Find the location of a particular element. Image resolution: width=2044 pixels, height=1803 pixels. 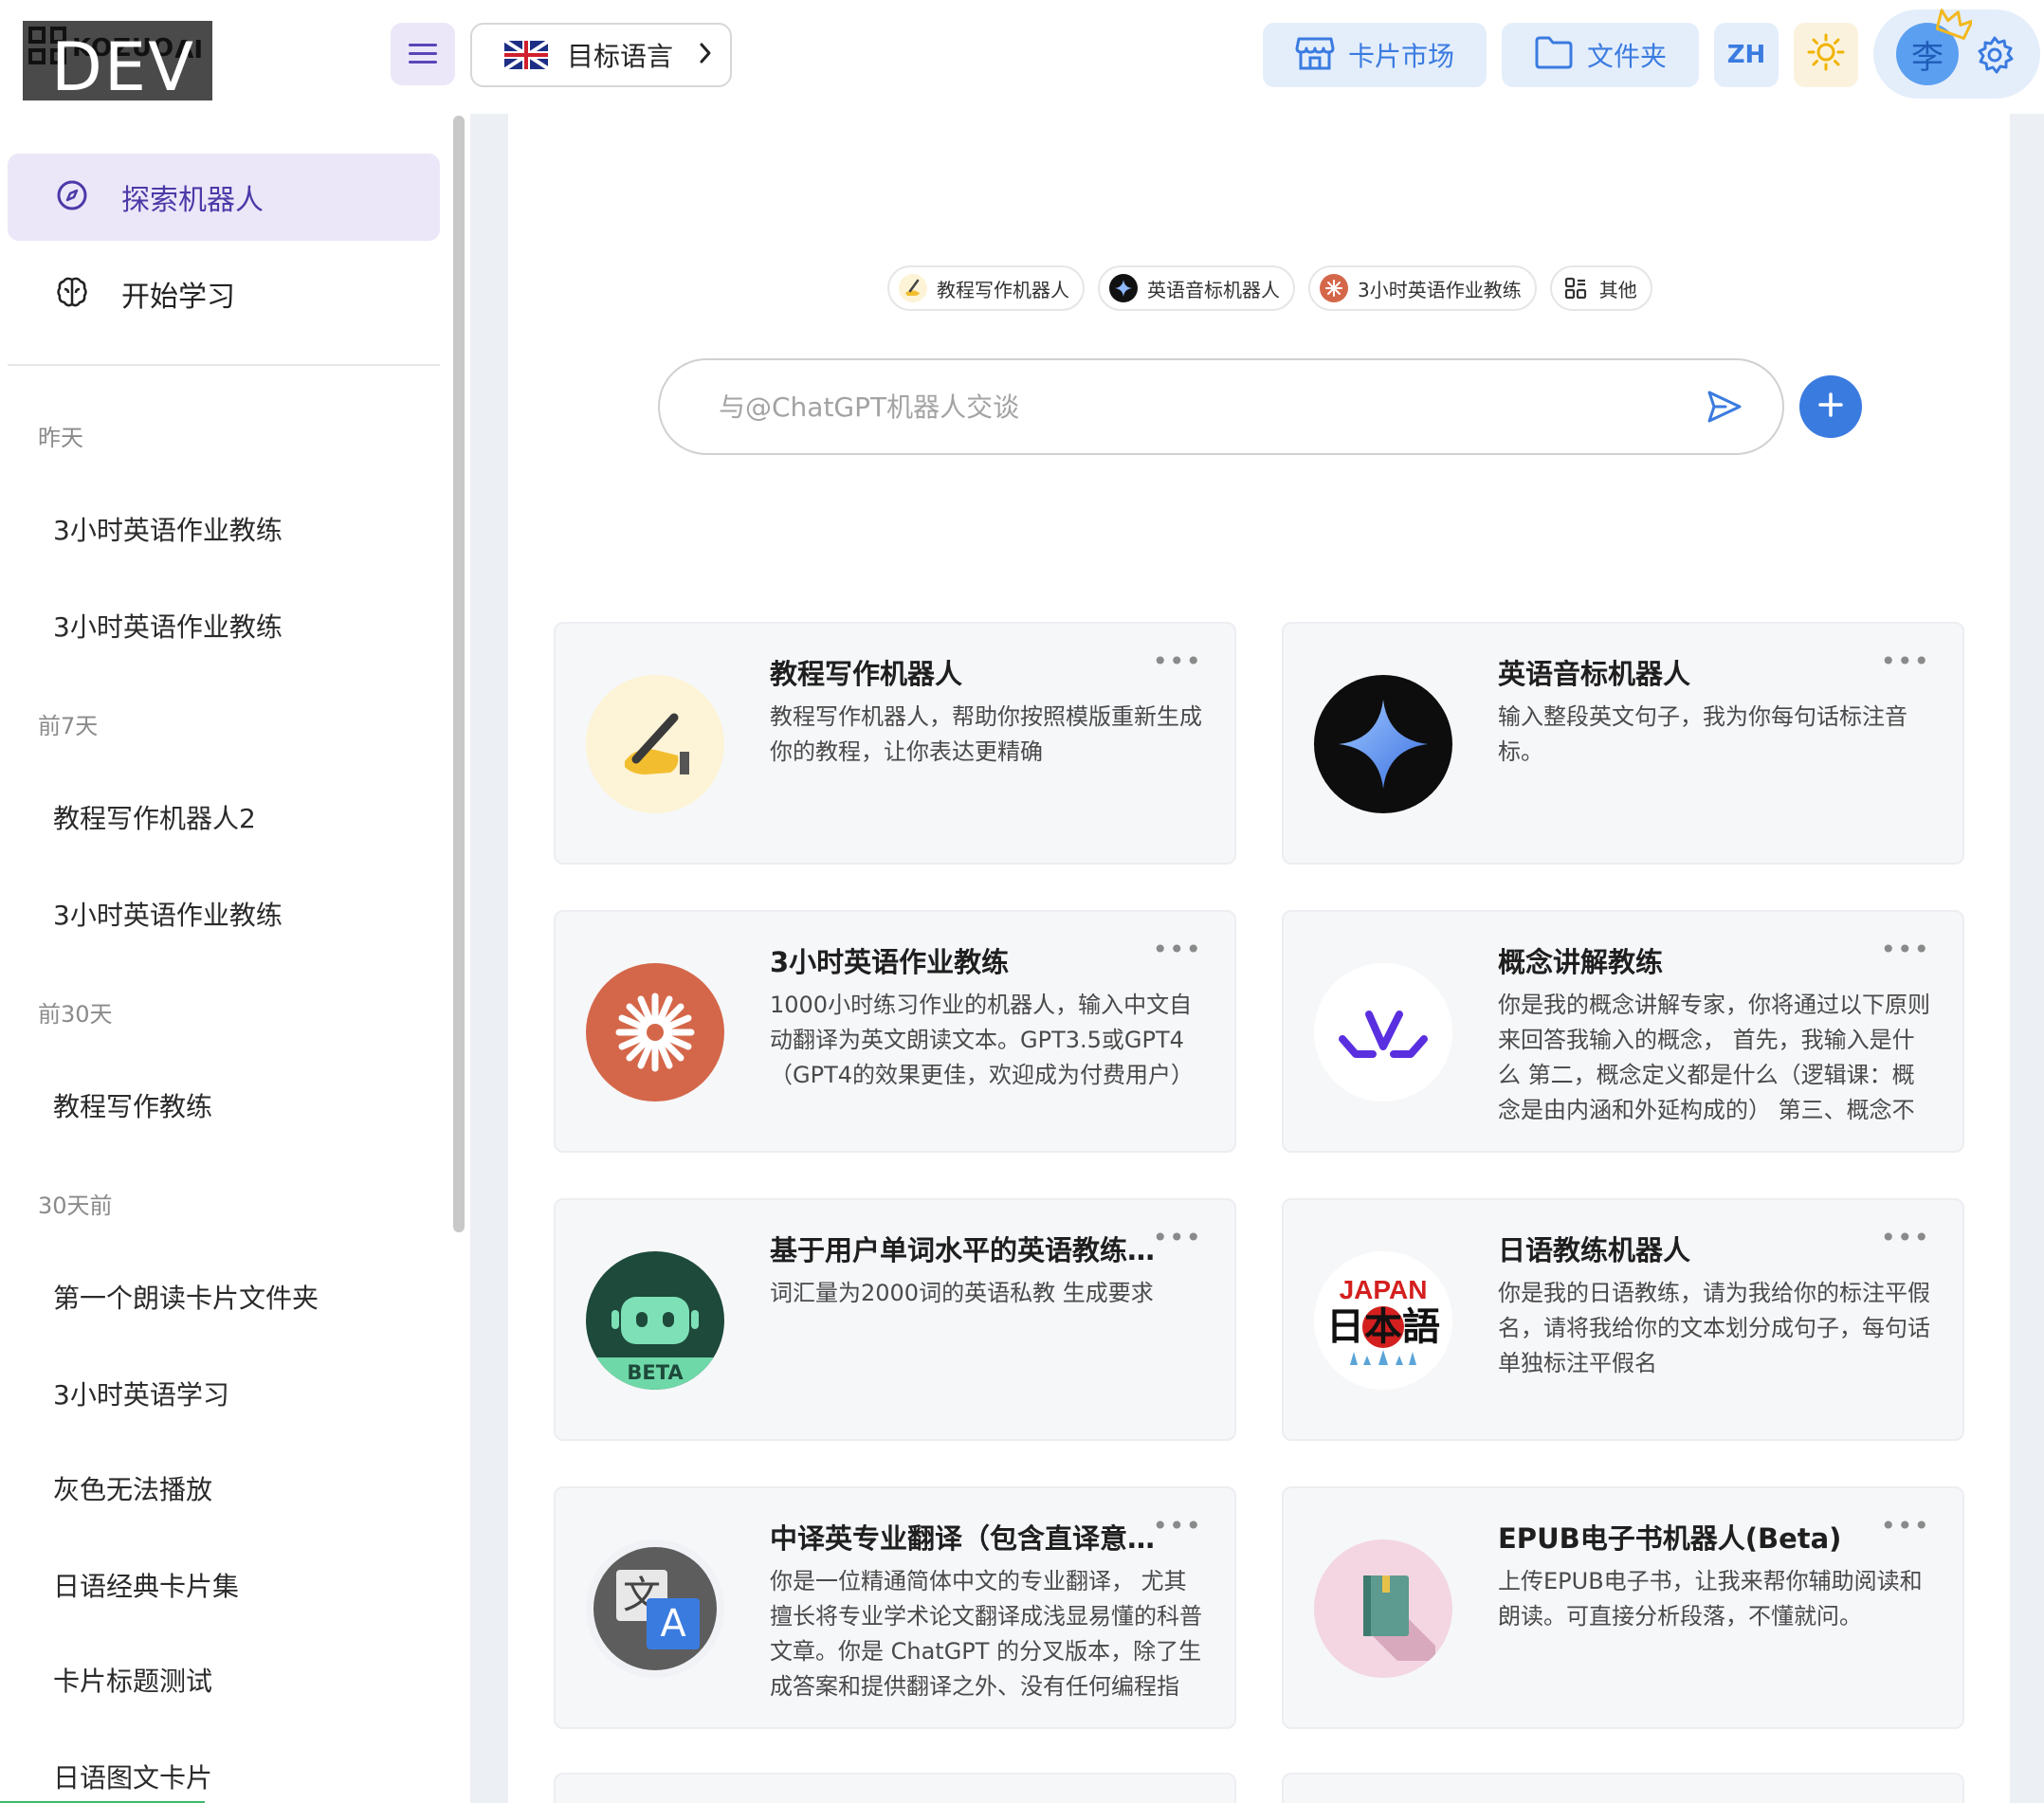

uk-flag-icon is located at coordinates (526, 55).